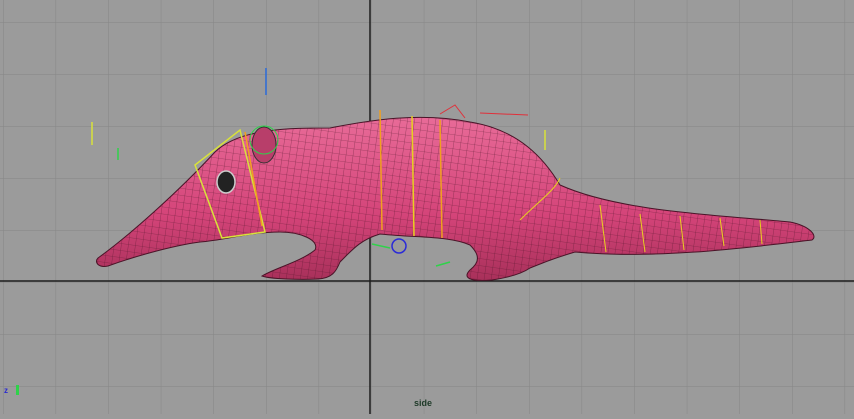  What do you see at coordinates (18, 390) in the screenshot?
I see `axis-origin-icon` at bounding box center [18, 390].